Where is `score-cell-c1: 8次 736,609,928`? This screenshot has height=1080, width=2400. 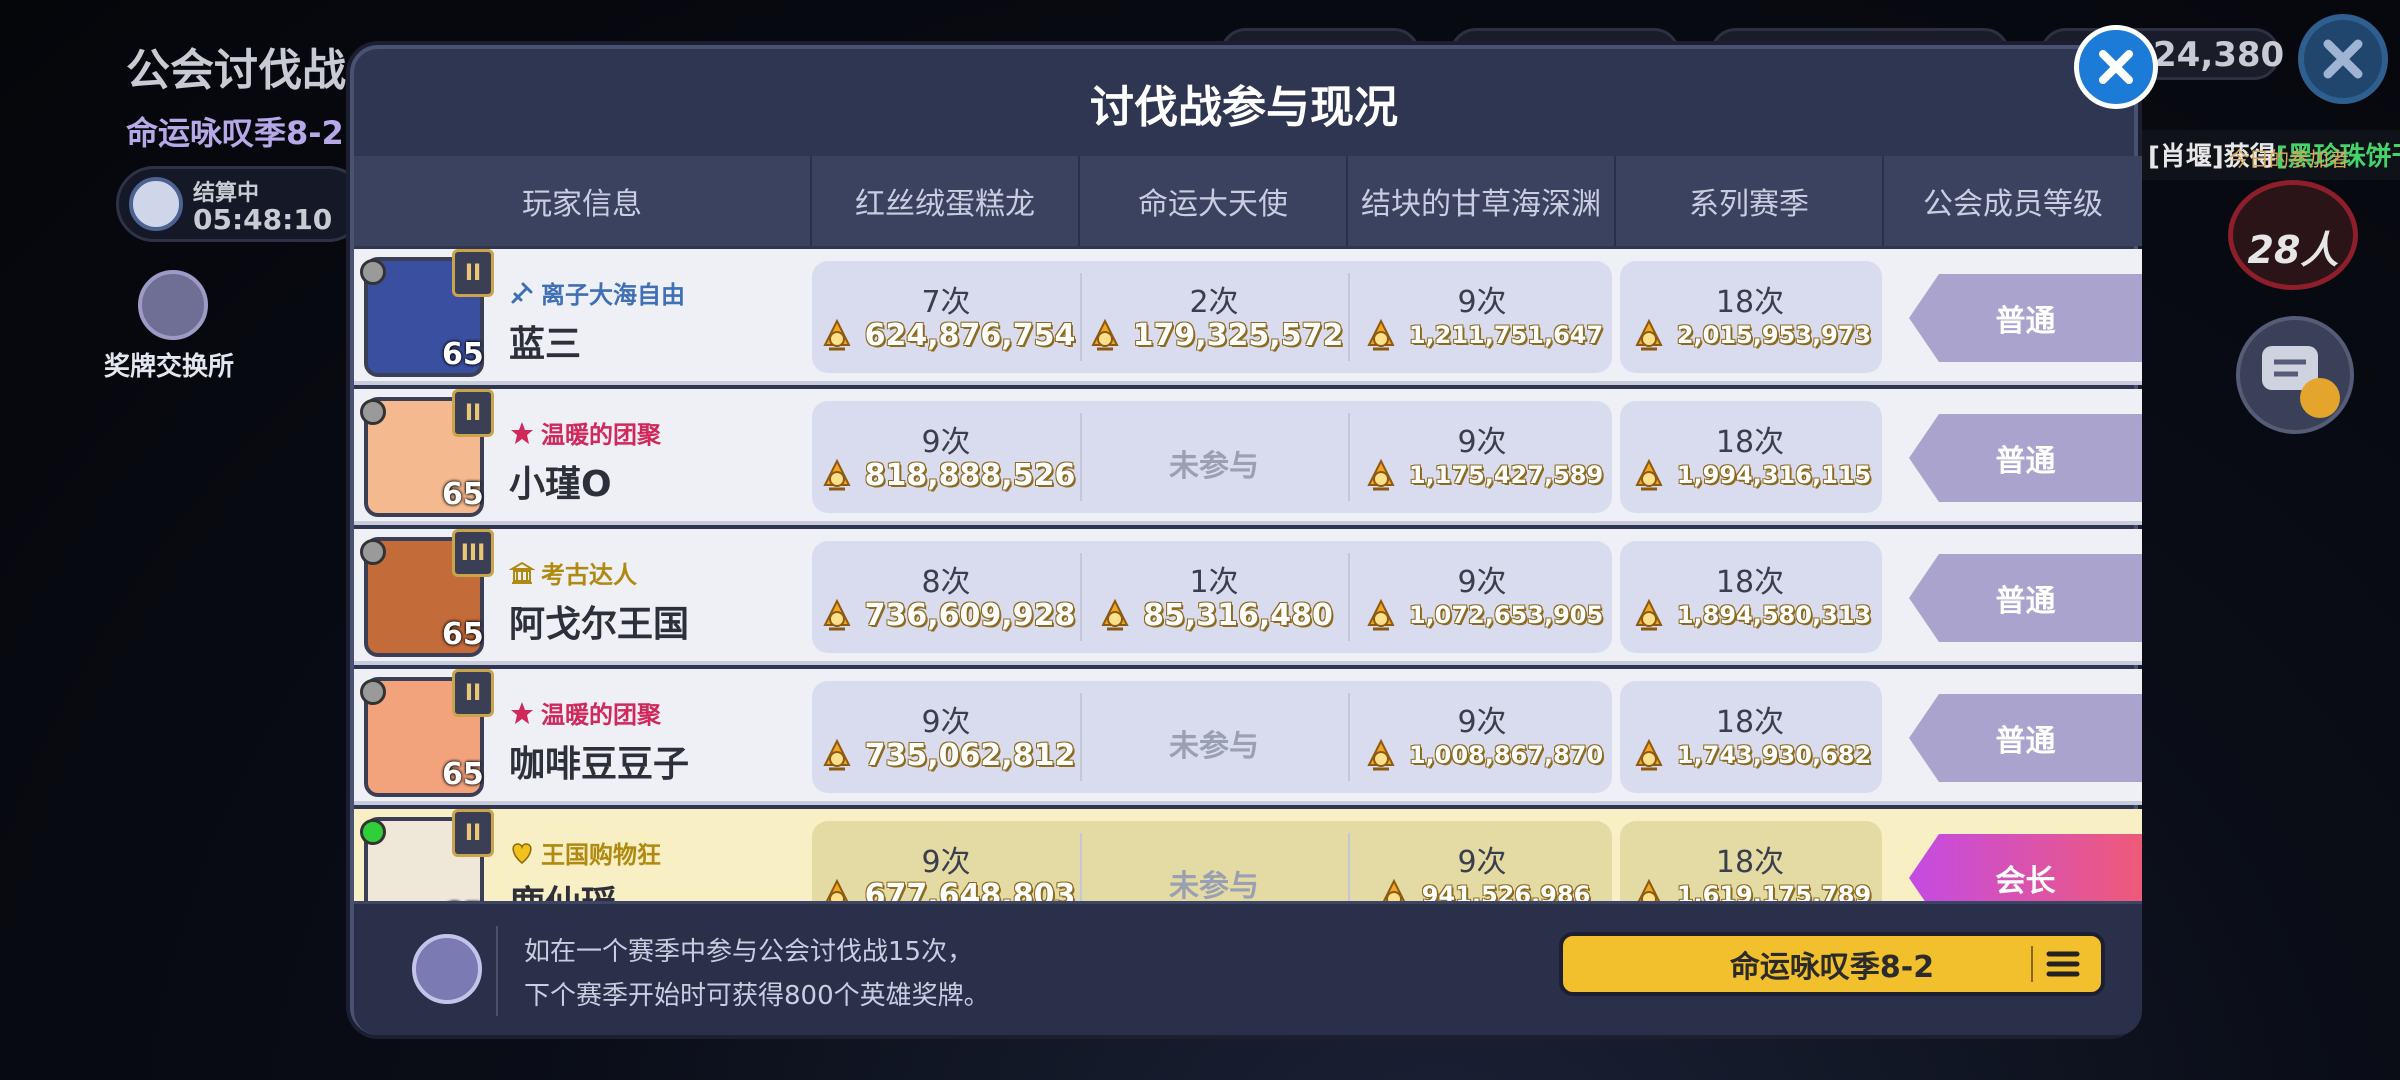
score-cell-c1: 8次 736,609,928 is located at coordinates (946, 597).